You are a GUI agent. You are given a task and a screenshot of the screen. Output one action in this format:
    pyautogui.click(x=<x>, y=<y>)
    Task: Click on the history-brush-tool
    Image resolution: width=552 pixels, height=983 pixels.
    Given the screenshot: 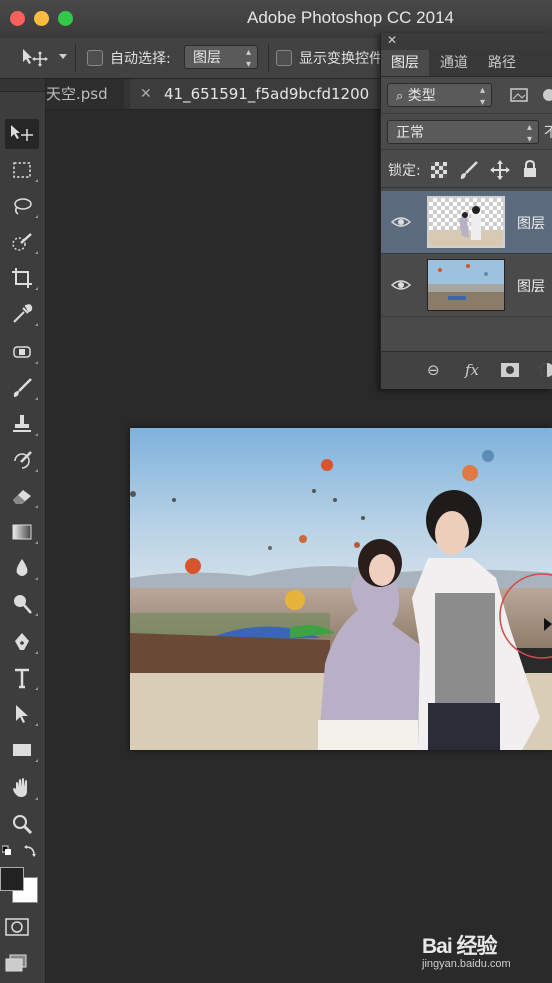 What is the action you would take?
    pyautogui.click(x=22, y=460)
    